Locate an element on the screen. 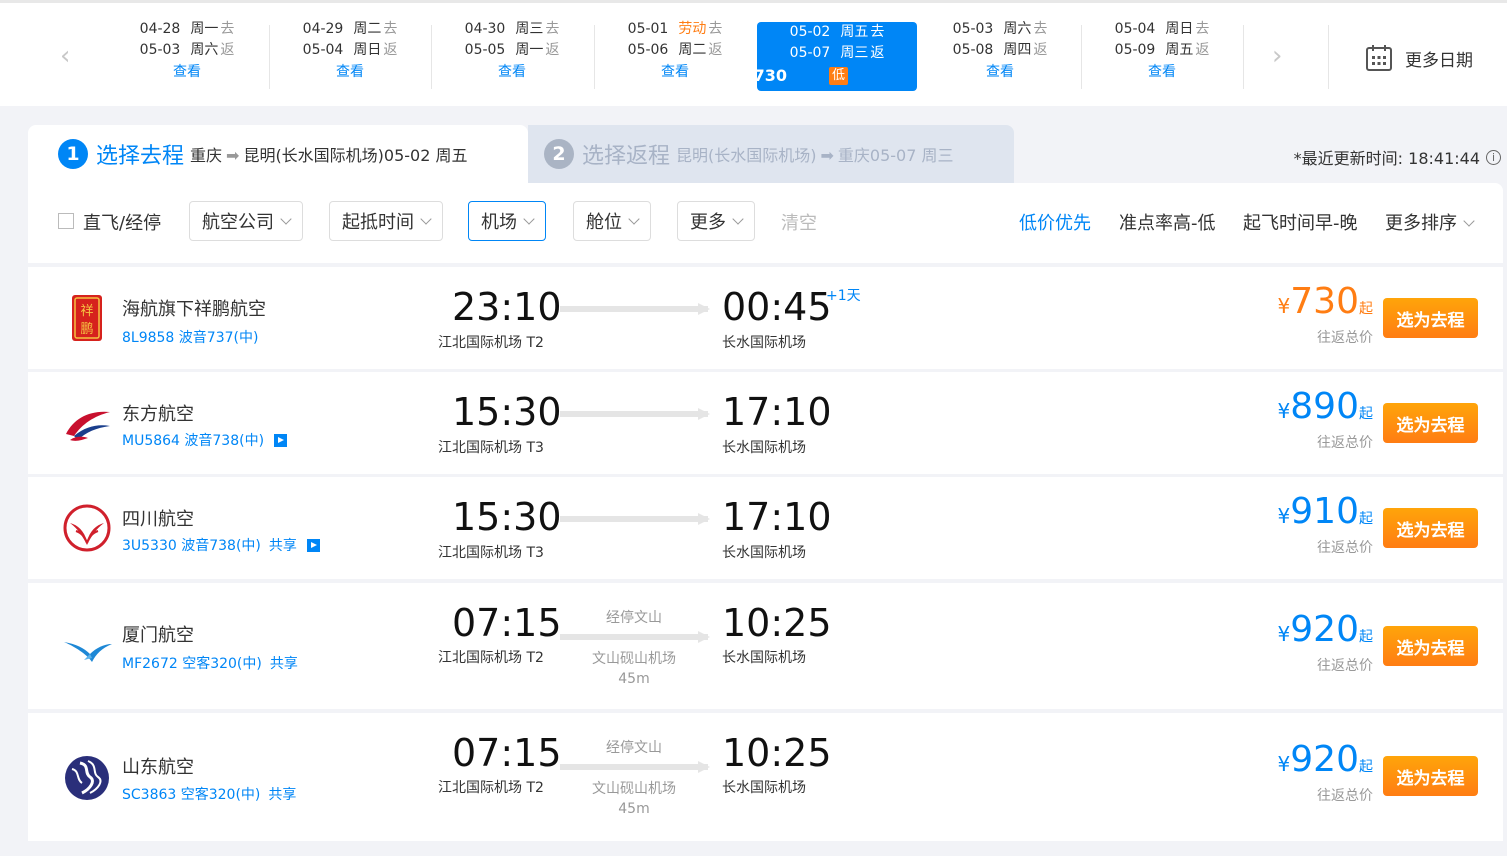 The height and width of the screenshot is (856, 1507). flight-number: 3U5330 波音738(中) 共享 is located at coordinates (221, 545).